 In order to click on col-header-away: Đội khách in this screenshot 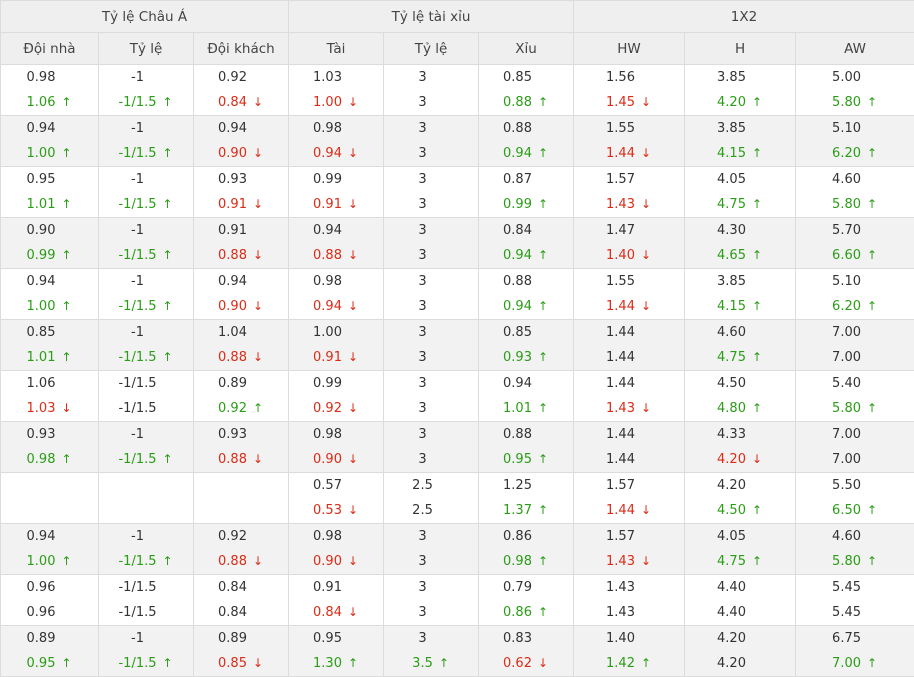, I will do `click(241, 49)`.